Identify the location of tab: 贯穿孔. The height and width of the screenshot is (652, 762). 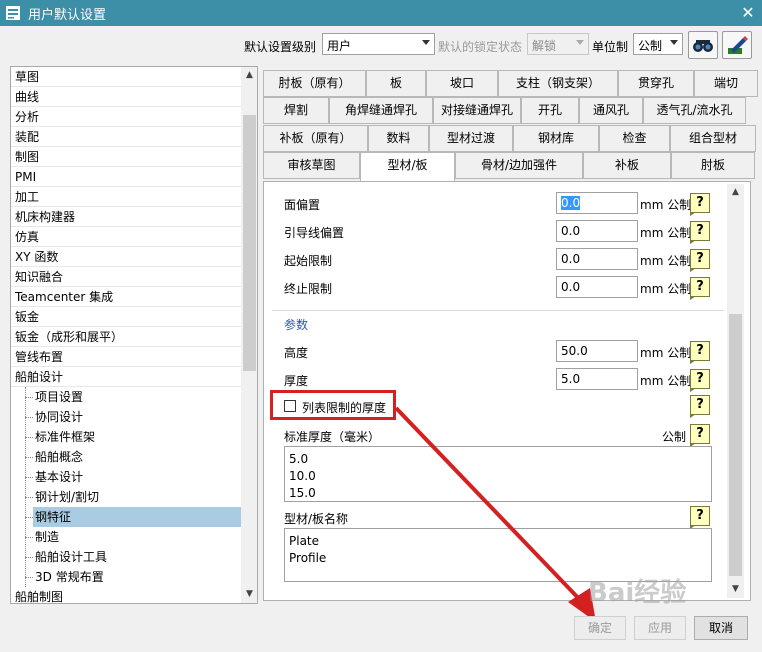
(656, 83).